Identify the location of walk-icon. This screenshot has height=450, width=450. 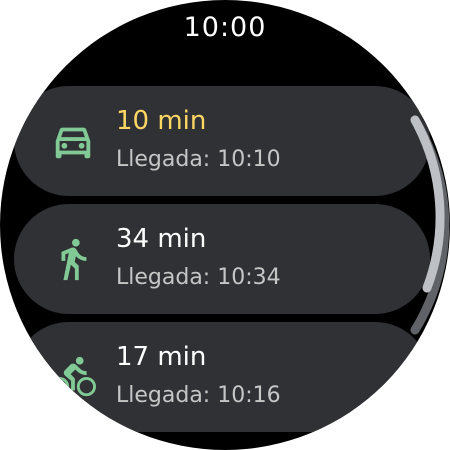
(73, 259).